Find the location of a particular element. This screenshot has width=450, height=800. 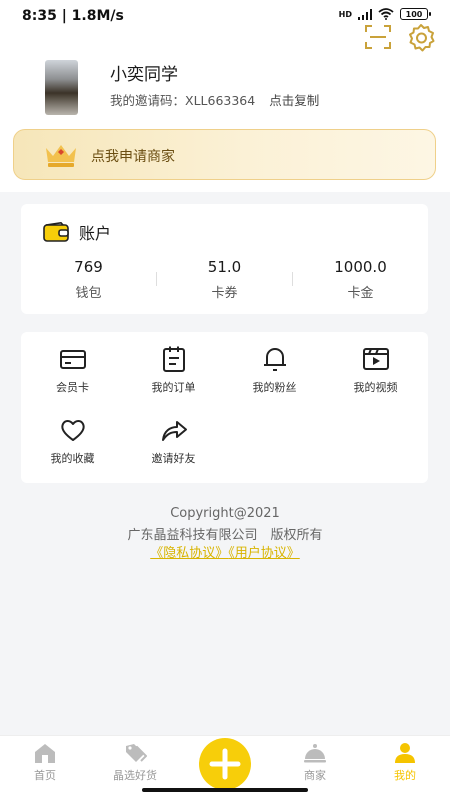

status-time: 8:35 | 1.8M/s is located at coordinates (73, 16).